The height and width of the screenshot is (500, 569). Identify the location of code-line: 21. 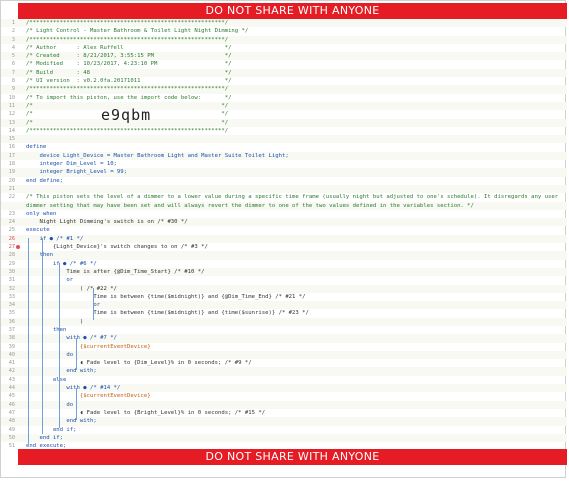
(284, 189).